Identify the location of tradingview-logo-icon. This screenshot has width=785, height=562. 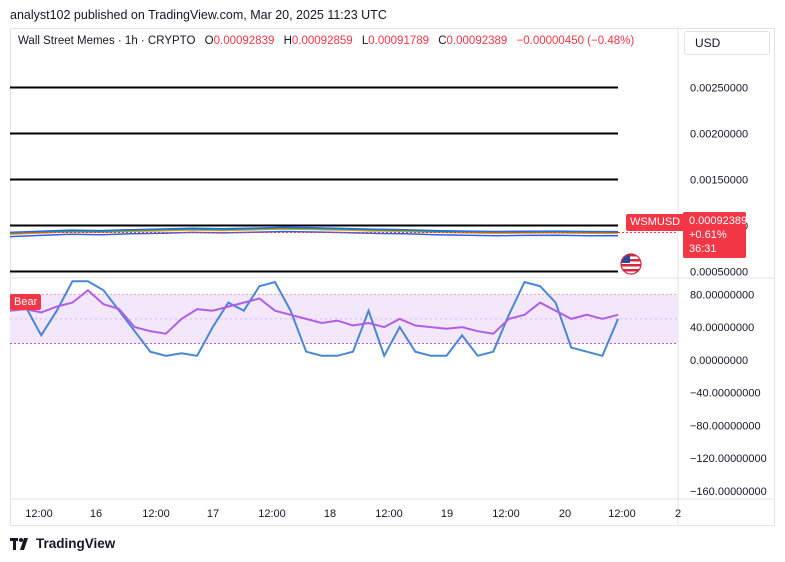
(19, 543).